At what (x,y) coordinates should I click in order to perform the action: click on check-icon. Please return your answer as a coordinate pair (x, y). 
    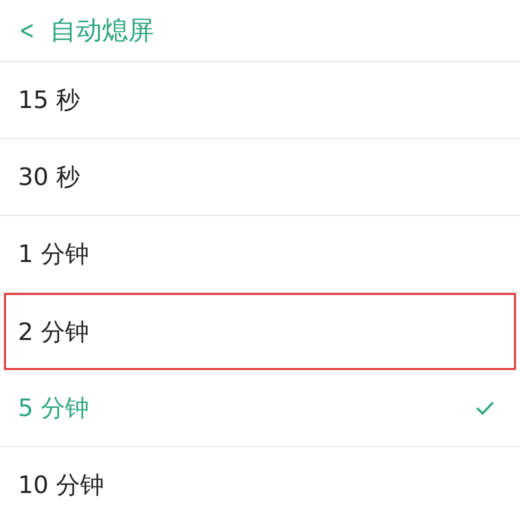
    Looking at the image, I should click on (485, 408).